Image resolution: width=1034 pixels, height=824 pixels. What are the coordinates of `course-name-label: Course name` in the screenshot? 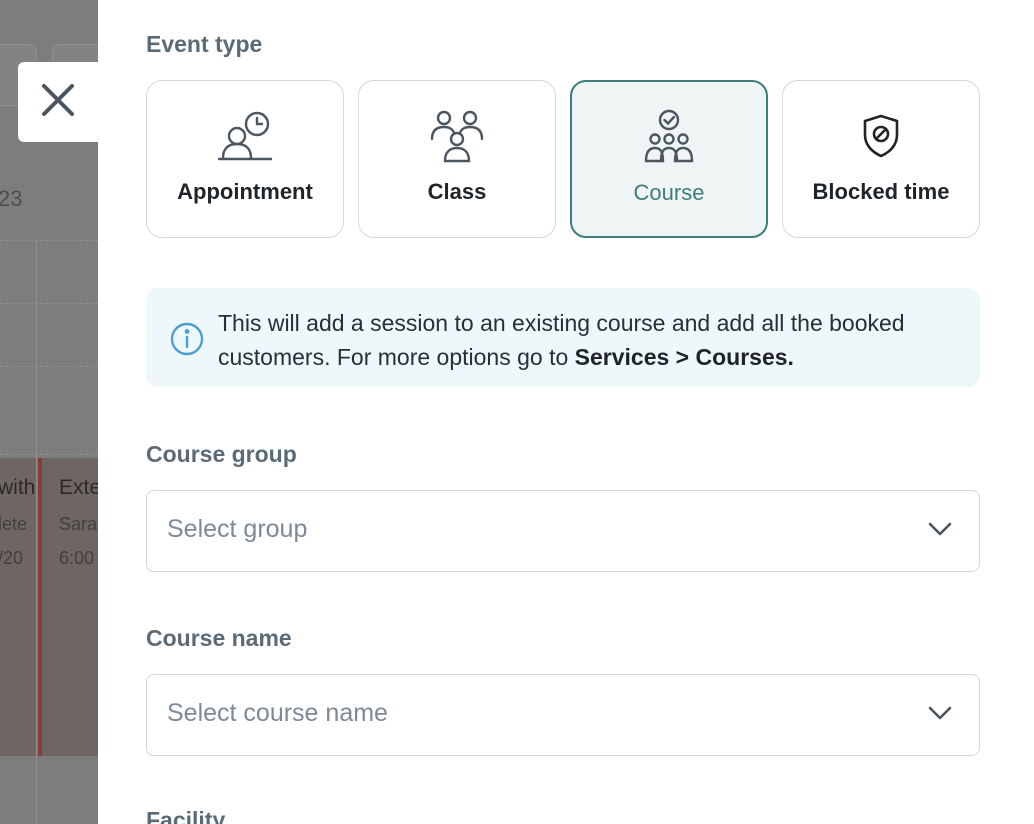 It's located at (219, 638).